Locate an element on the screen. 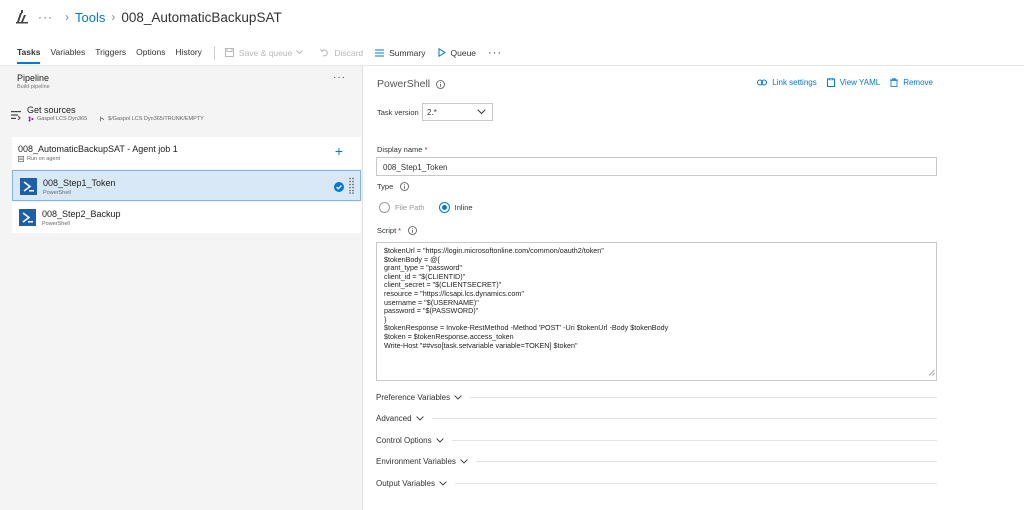  type-inline-label: Inline is located at coordinates (463, 207).